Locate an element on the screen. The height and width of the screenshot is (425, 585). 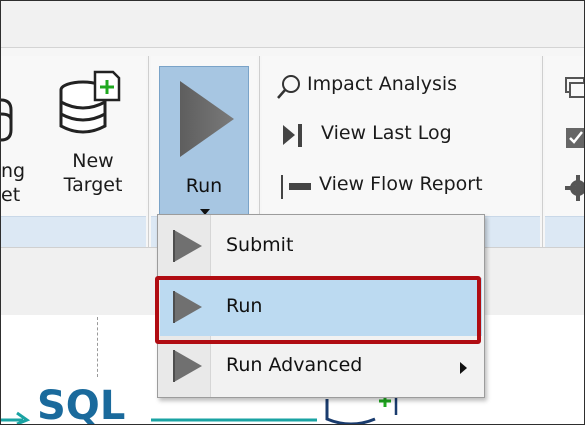
title-bar is located at coordinates (292, 24).